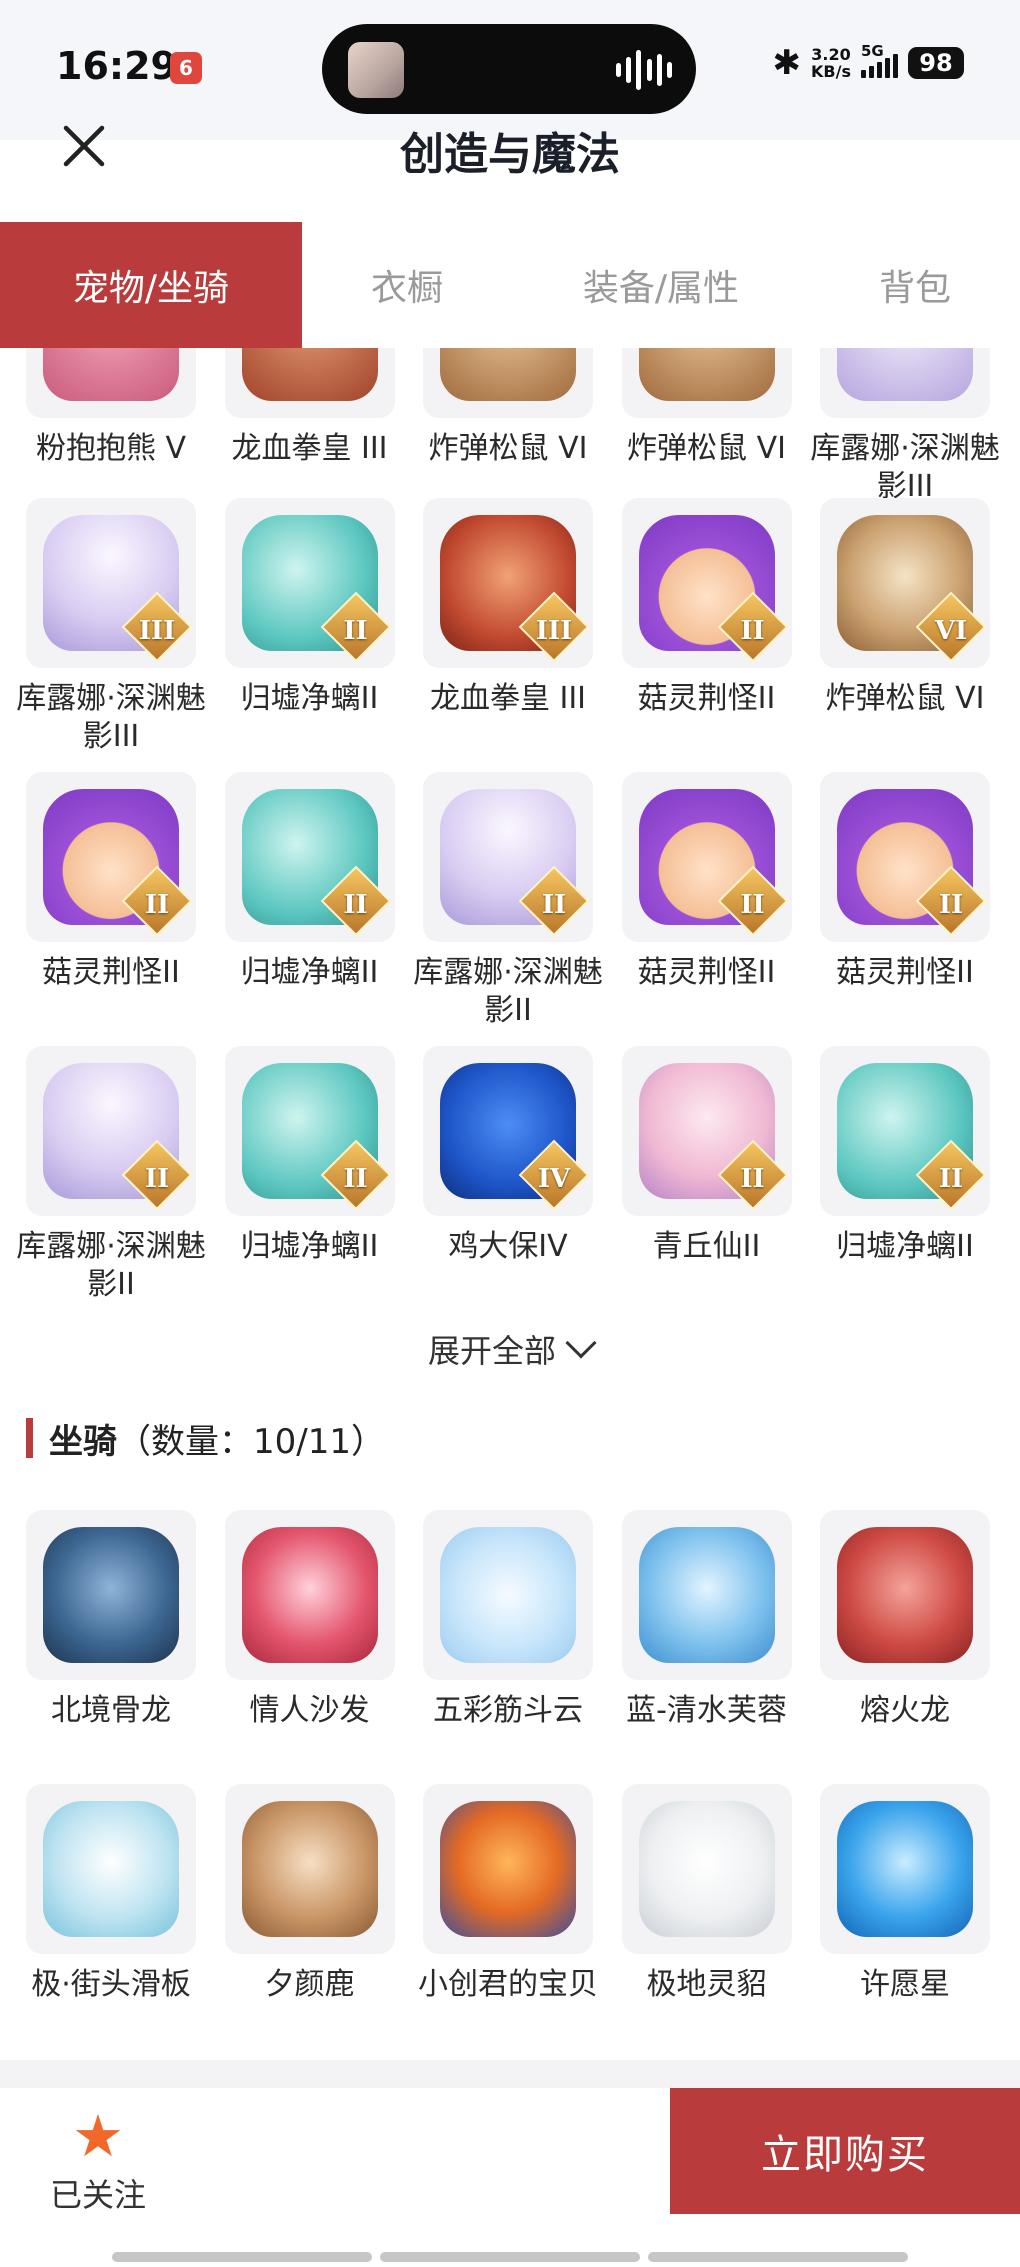 The height and width of the screenshot is (2267, 1020). I want to click on follow-button: ★ 已关注, so click(98, 2161).